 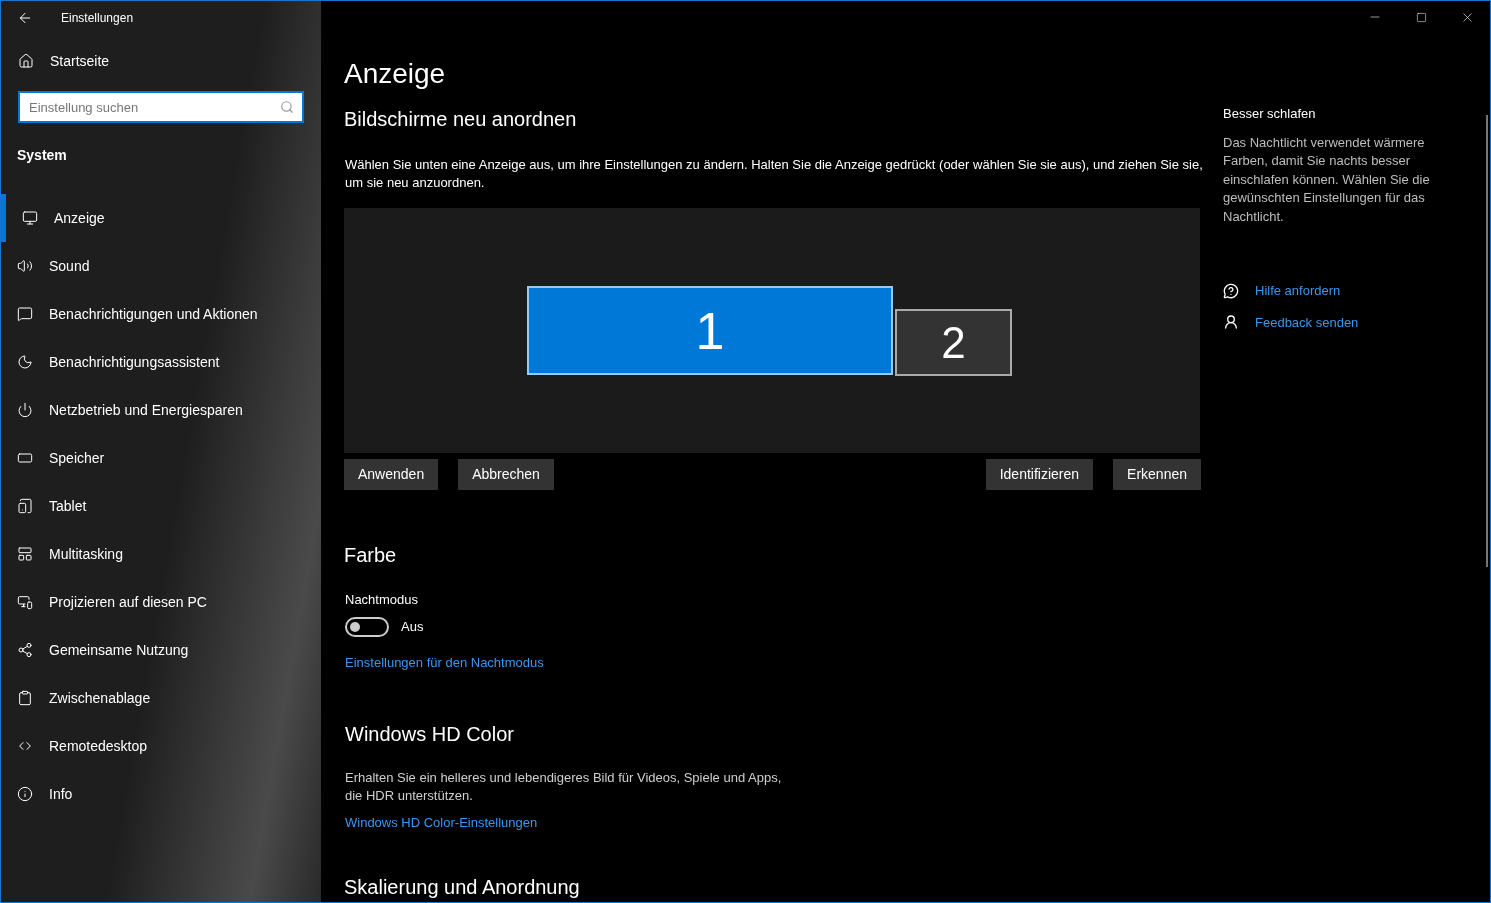 What do you see at coordinates (161, 410) in the screenshot?
I see `nav-item: Netzbetrieb und Energiesparen` at bounding box center [161, 410].